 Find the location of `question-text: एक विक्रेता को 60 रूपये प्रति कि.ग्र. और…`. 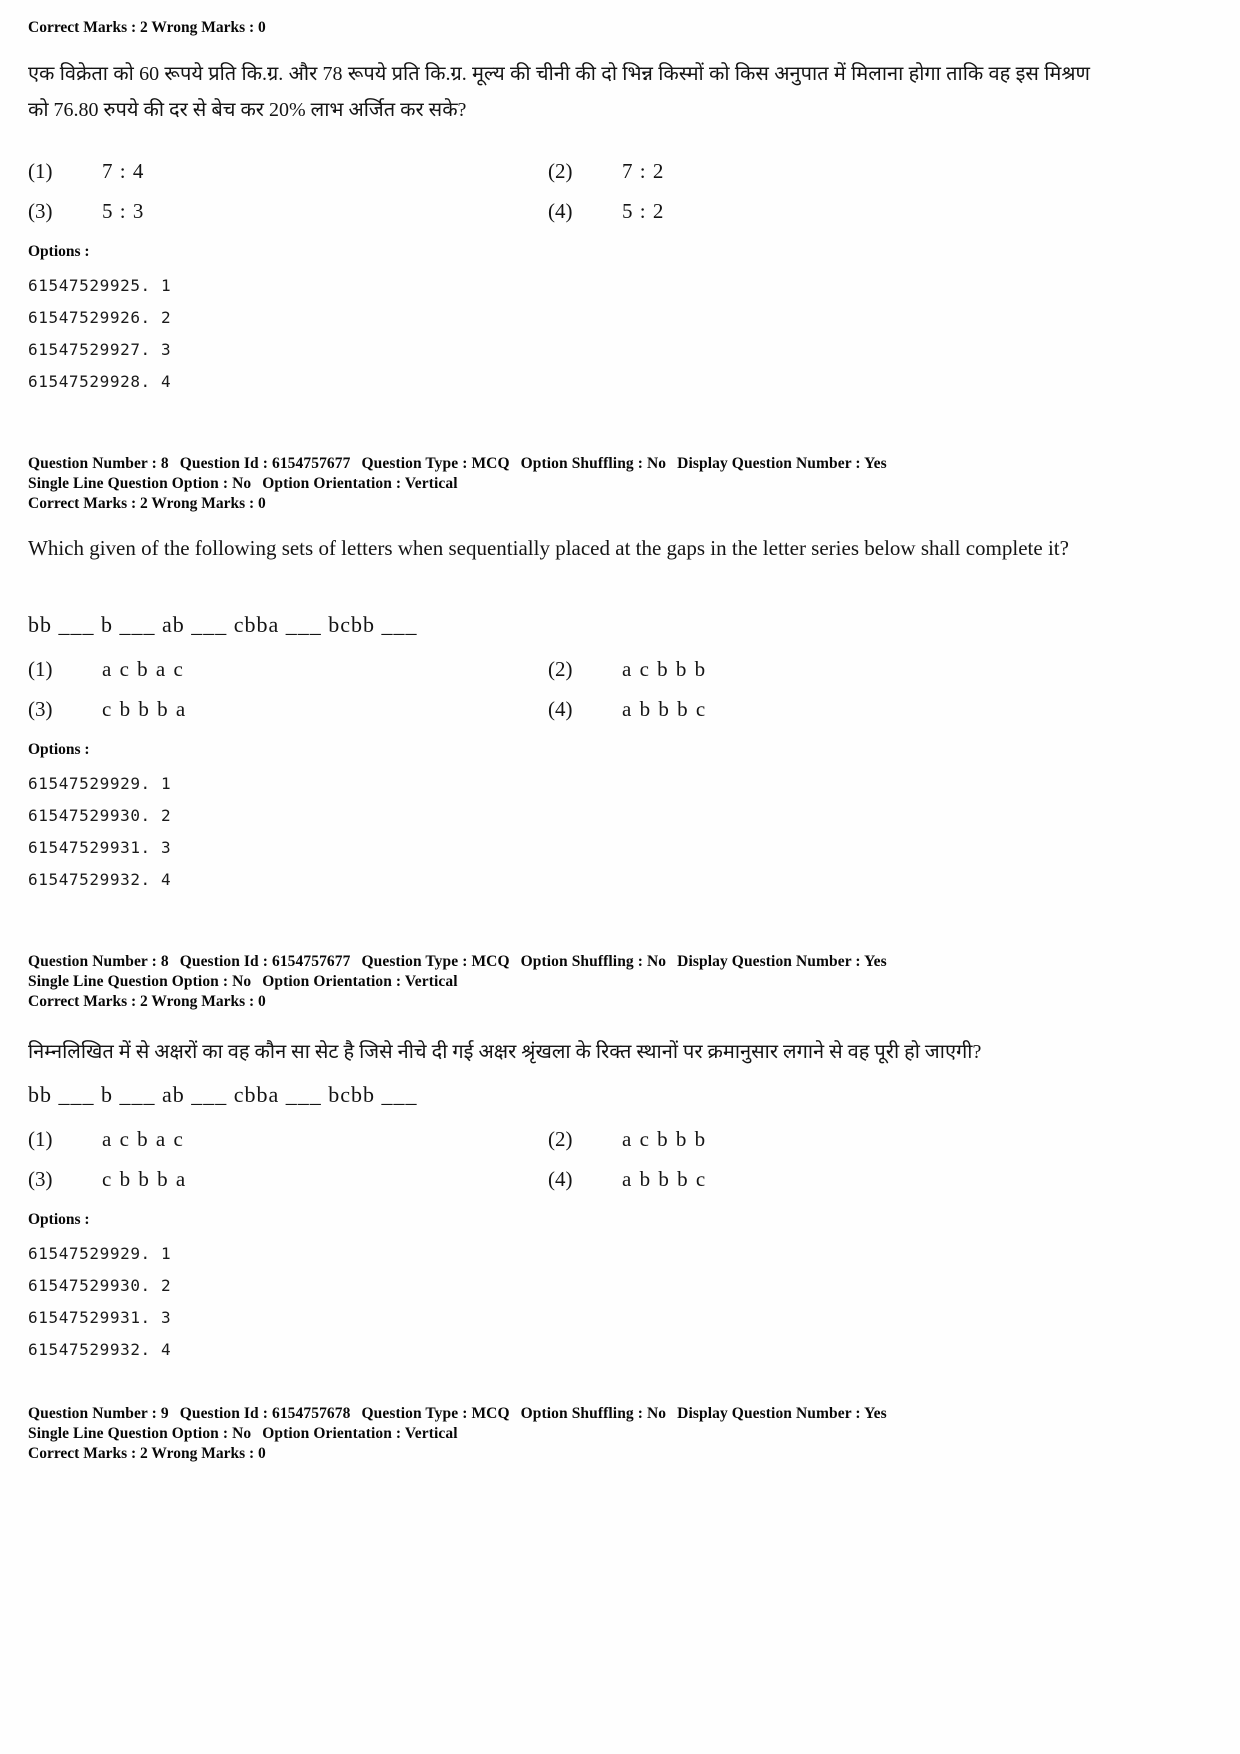

question-text: एक विक्रेता को 60 रूपये प्रति कि.ग्र. और… is located at coordinates (559, 92).